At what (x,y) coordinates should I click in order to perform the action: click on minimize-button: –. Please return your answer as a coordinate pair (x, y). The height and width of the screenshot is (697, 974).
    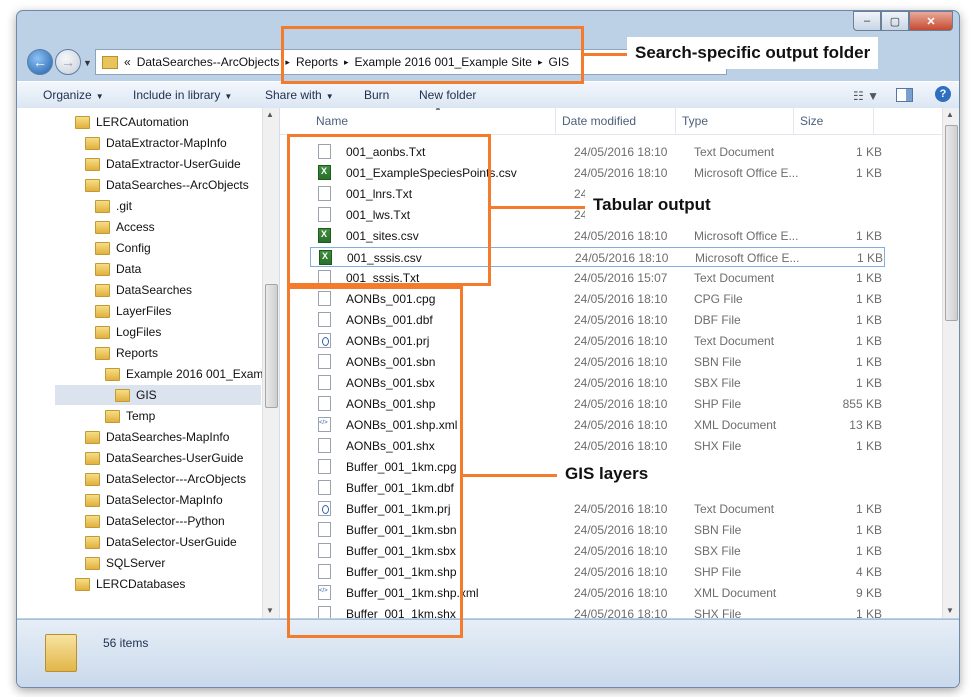
    Looking at the image, I should click on (867, 21).